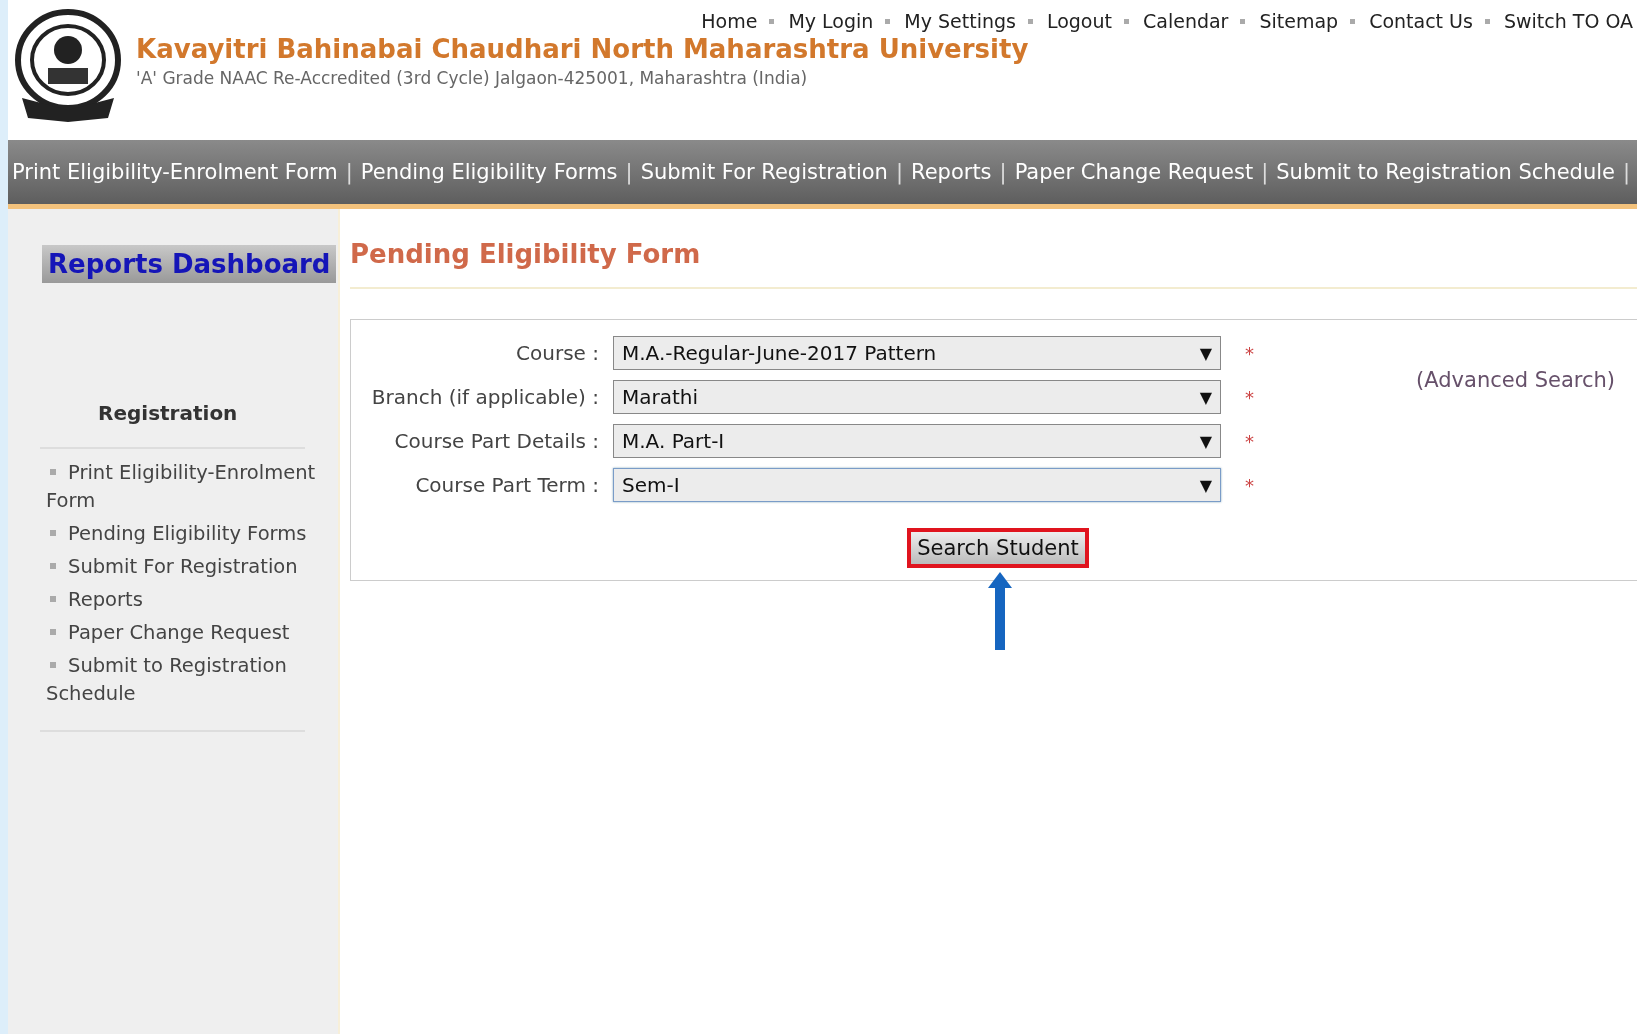 Image resolution: width=1637 pixels, height=1034 pixels. Describe the element at coordinates (182, 487) in the screenshot. I see `sidebar-link: Print Eligibility-Enrolment Form` at that location.